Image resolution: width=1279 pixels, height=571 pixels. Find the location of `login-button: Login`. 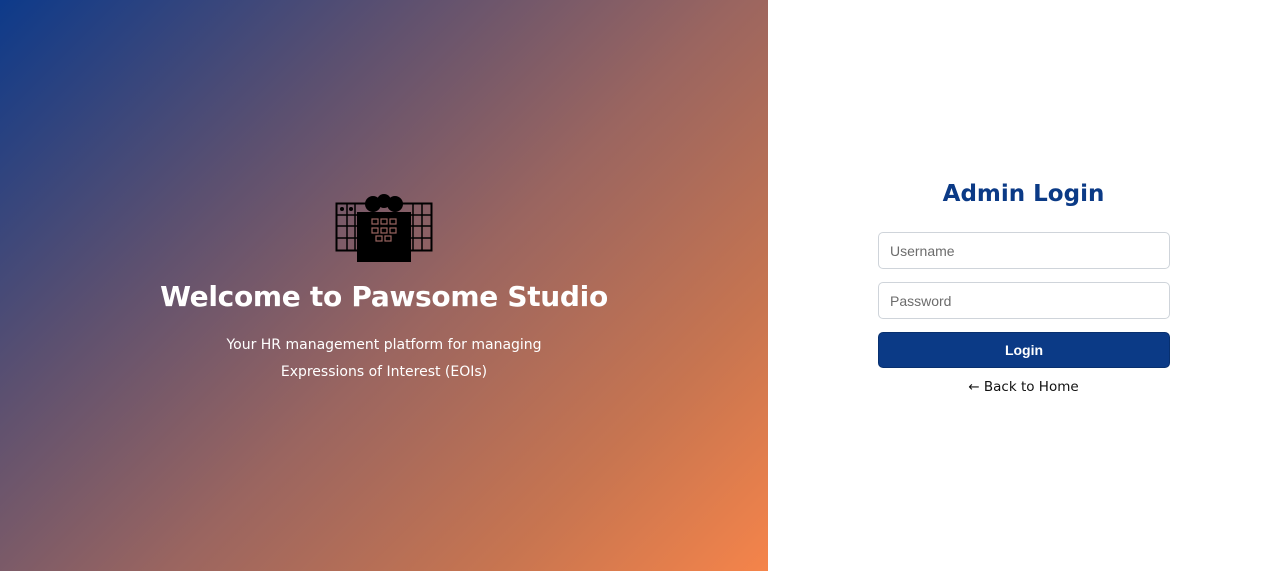

login-button: Login is located at coordinates (1024, 350).